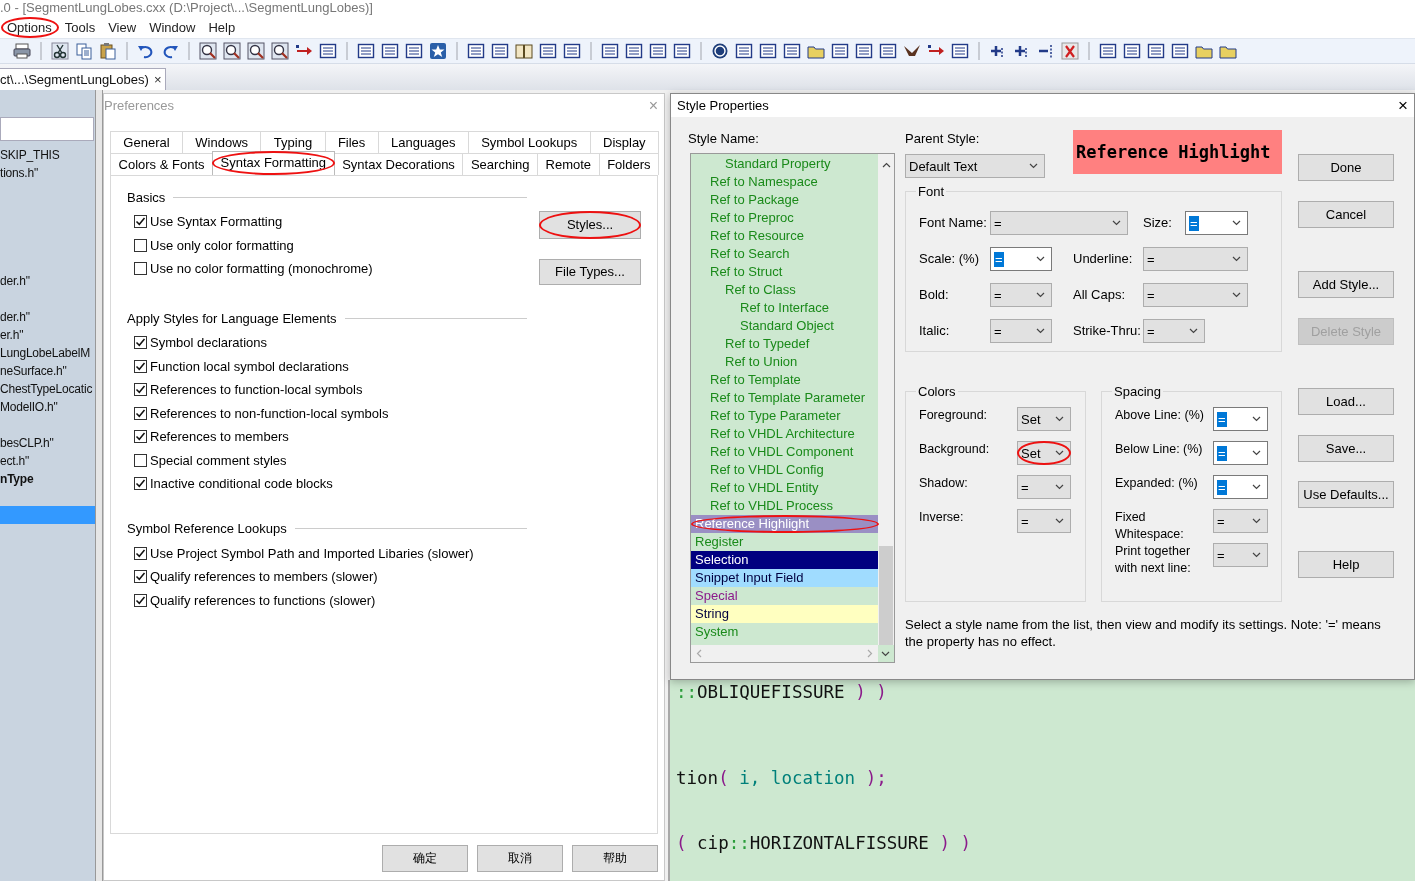  Describe the element at coordinates (785, 182) in the screenshot. I see `style-list-item: Ref to Namespace` at that location.